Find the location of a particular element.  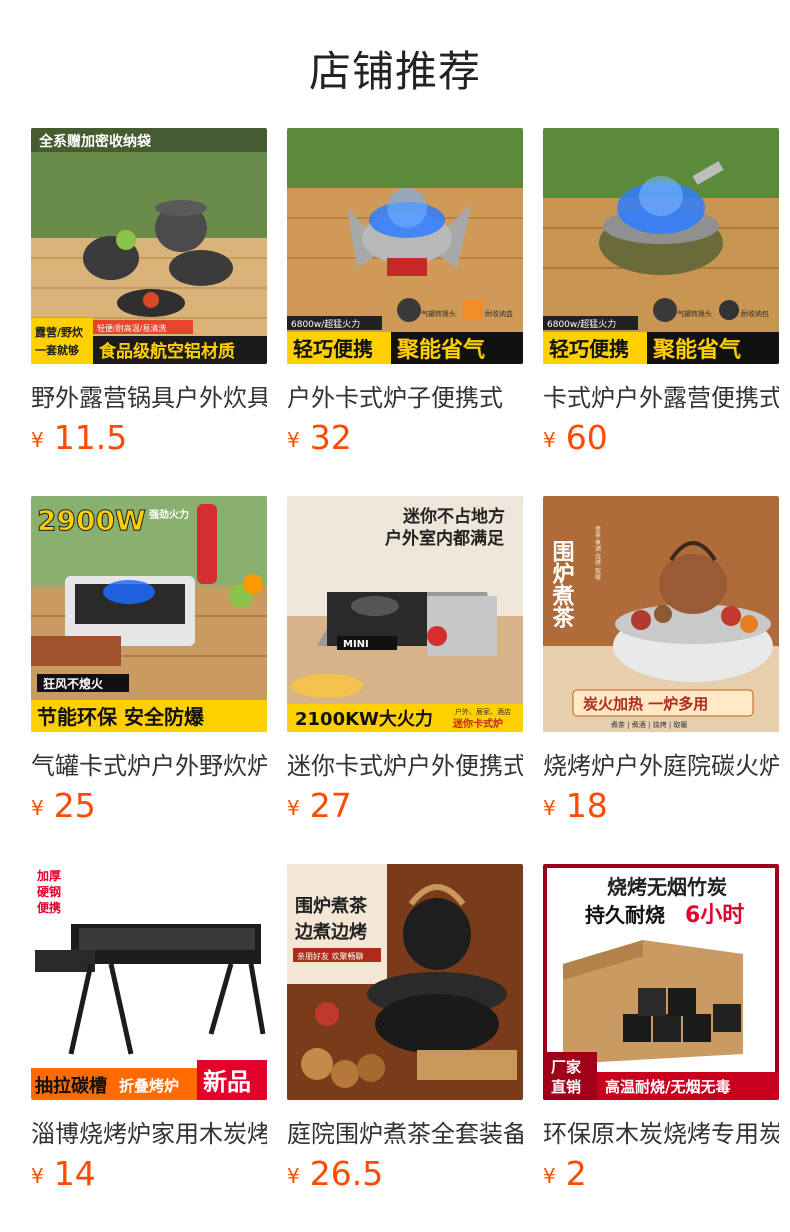

image-new-text: 新品 is located at coordinates (227, 1082).